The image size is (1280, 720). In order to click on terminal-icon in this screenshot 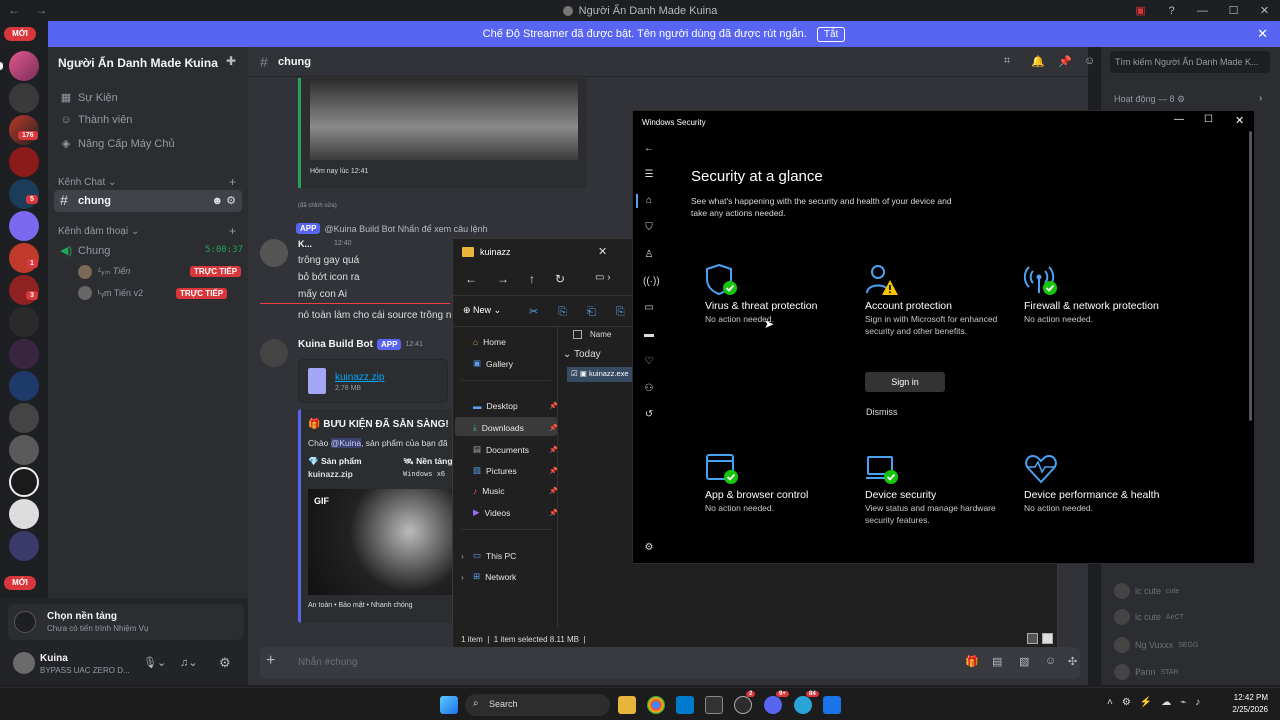, I will do `click(714, 705)`.